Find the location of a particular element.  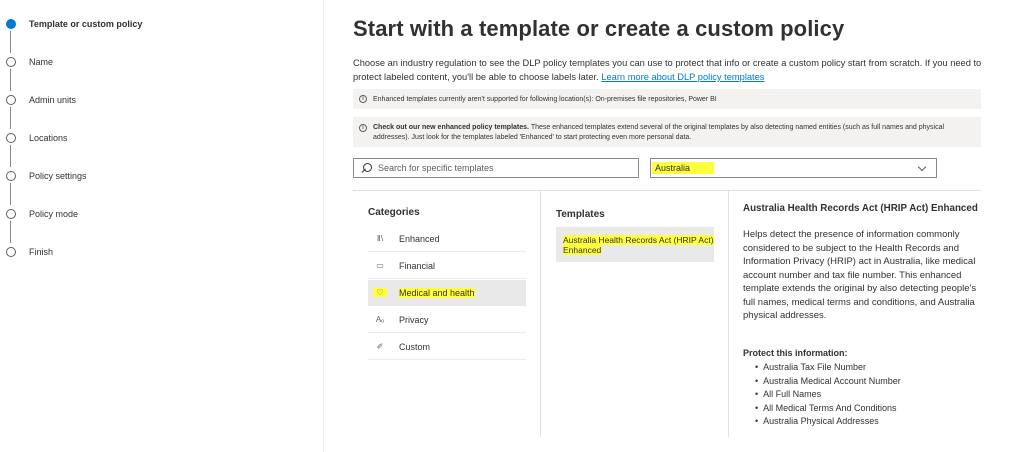

protect-item: Australia Tax File Number is located at coordinates (828, 368).